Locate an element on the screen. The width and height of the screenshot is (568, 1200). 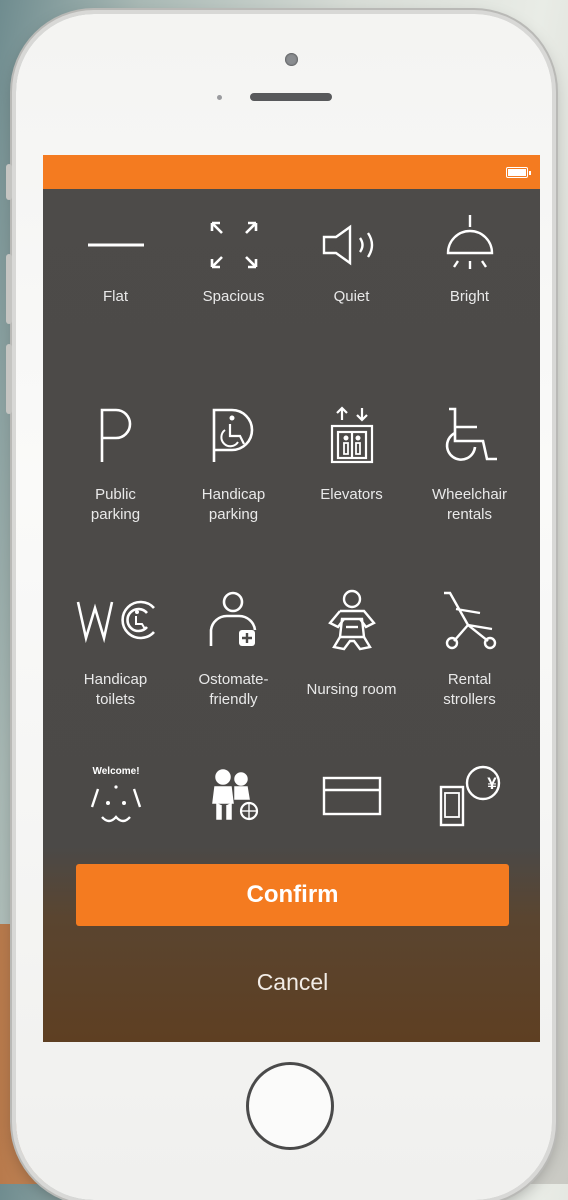
amenity-public-parking: Public parking is located at coordinates (115, 475).